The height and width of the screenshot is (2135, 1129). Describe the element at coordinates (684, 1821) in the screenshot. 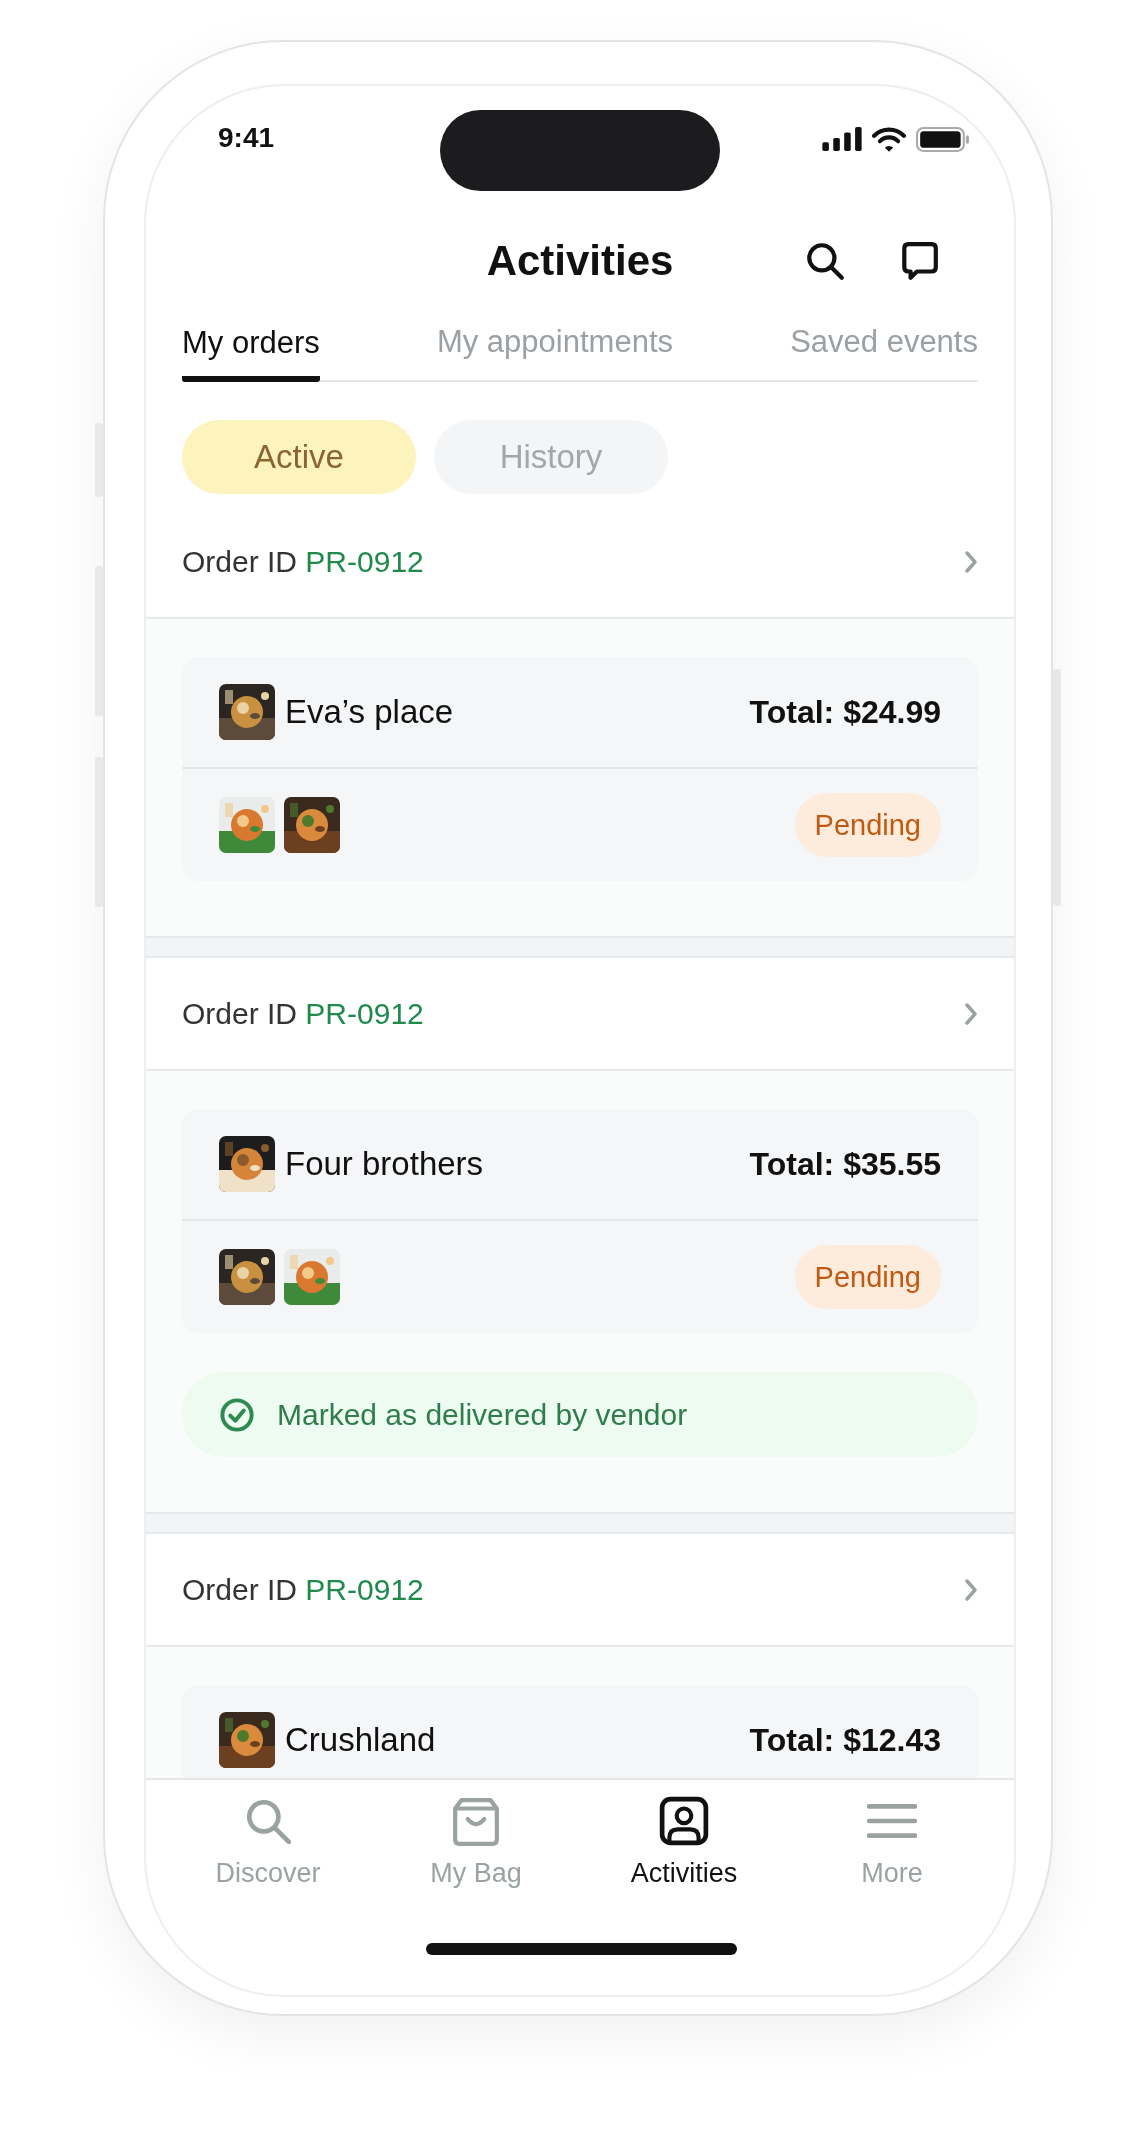

I see `profile-icon` at that location.